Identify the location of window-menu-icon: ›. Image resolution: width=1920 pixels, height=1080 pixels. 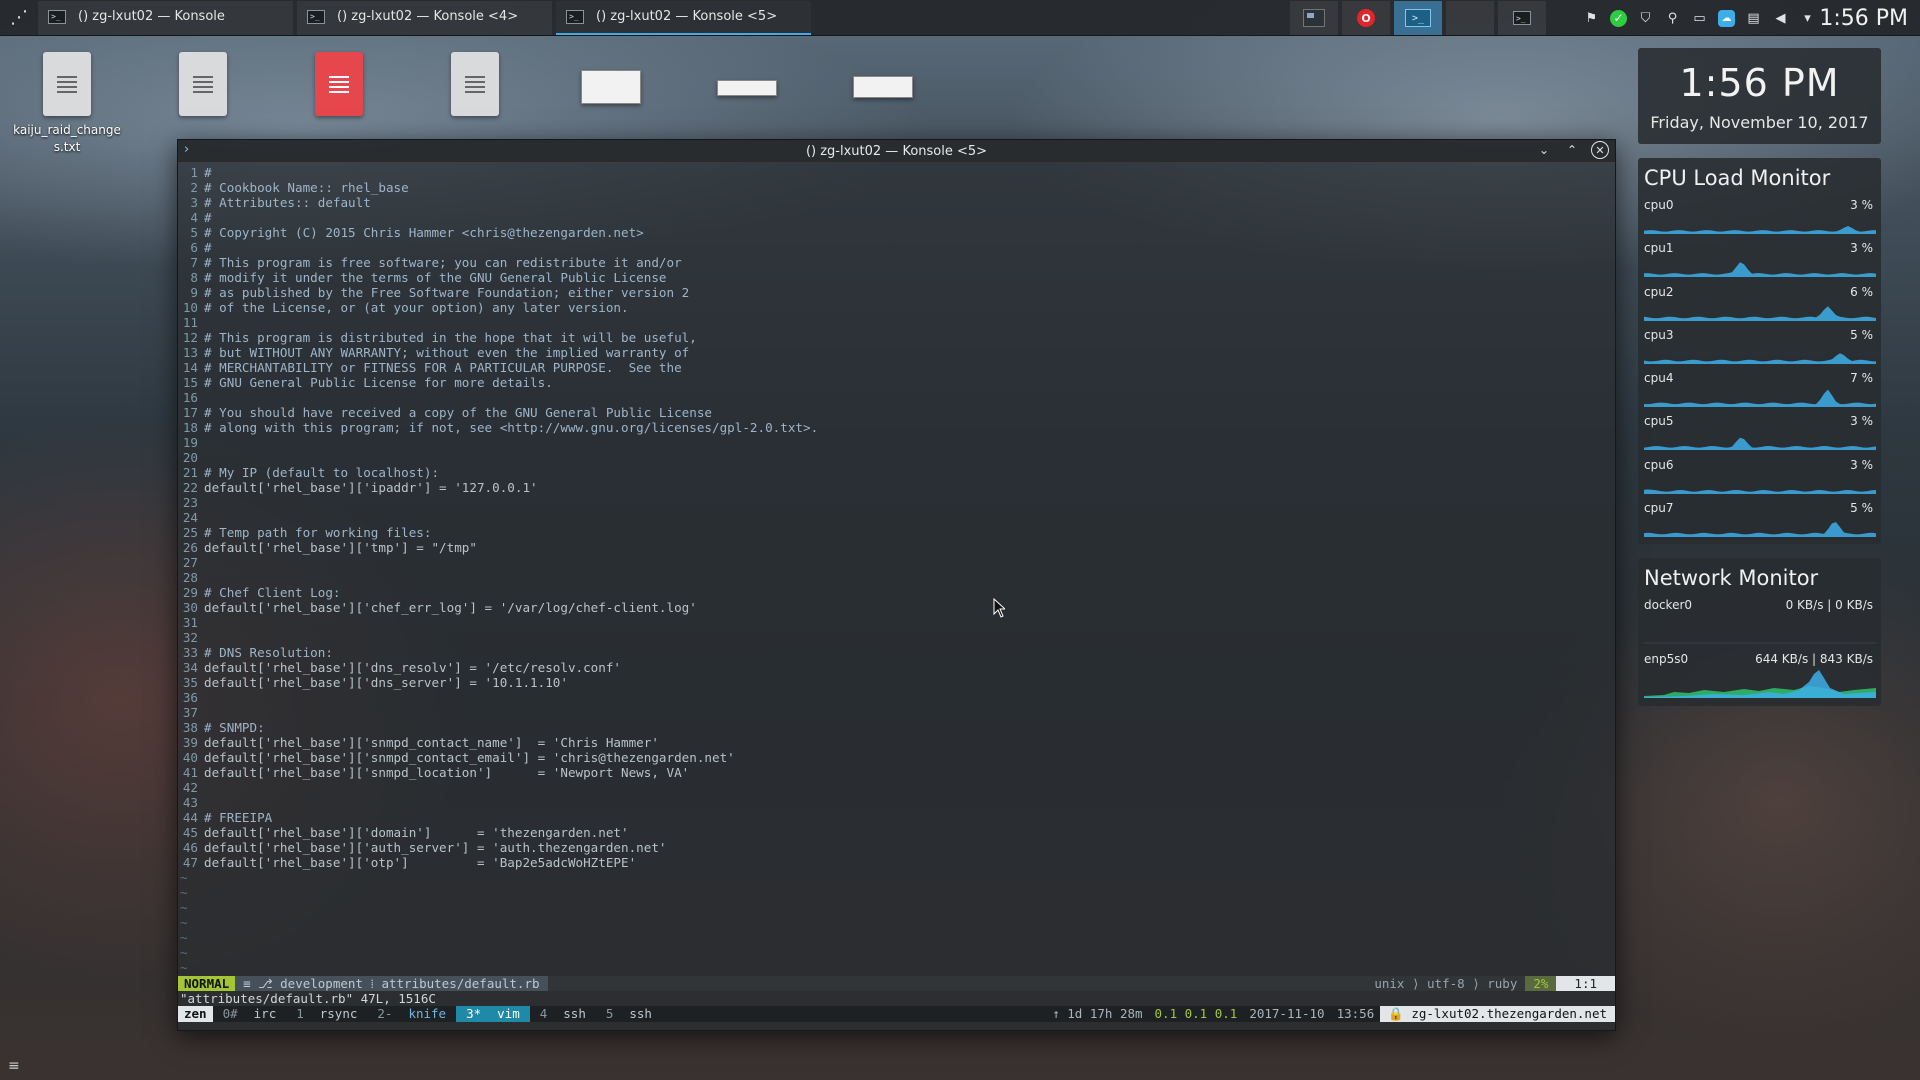
(186, 149).